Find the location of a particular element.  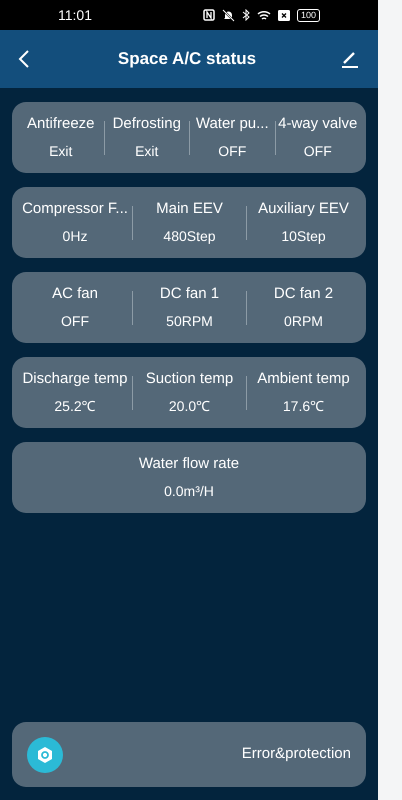

status-value: 17.6℃ is located at coordinates (303, 406).